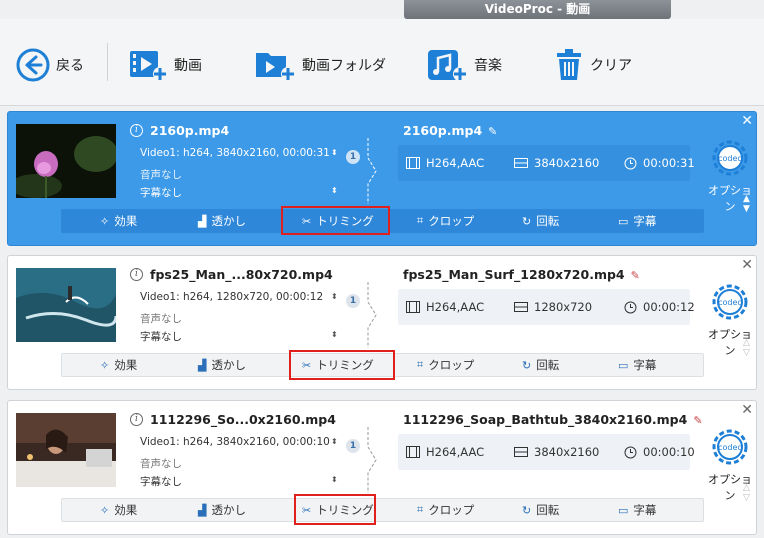 Image resolution: width=764 pixels, height=538 pixels. I want to click on move-up-icon: ▲ ▼, so click(746, 204).